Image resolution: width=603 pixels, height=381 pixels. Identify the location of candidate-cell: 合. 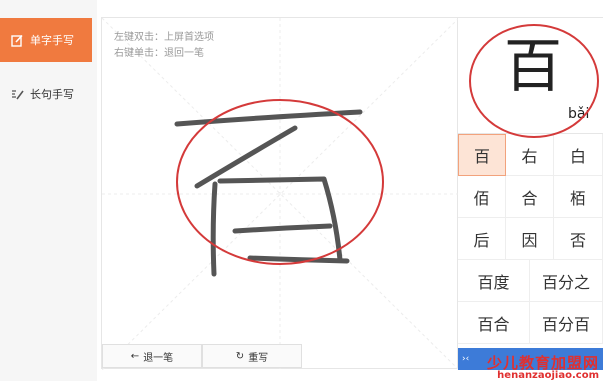
(530, 197).